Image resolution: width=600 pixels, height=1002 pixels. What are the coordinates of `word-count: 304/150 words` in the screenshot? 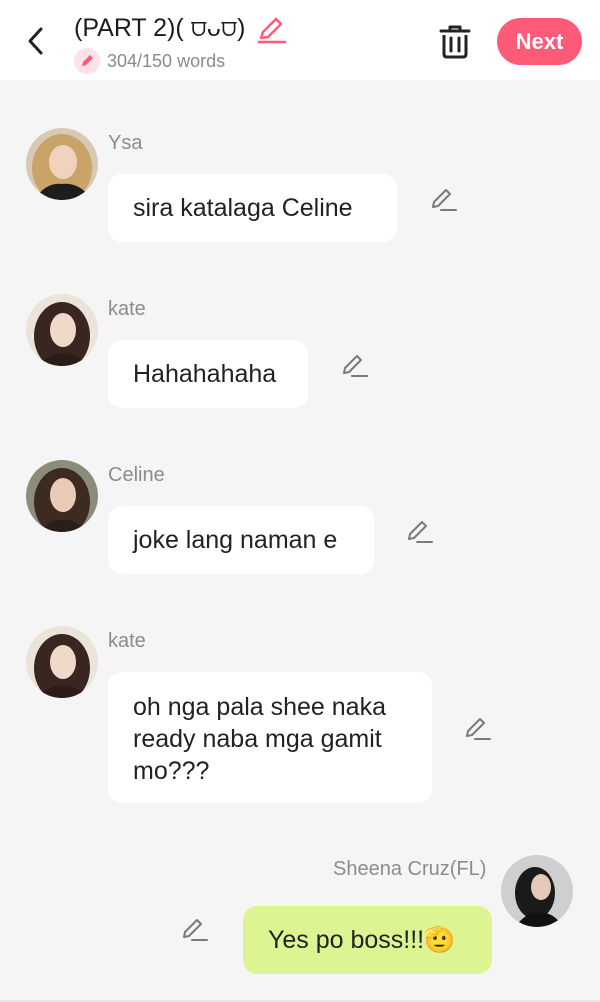 It's located at (166, 61).